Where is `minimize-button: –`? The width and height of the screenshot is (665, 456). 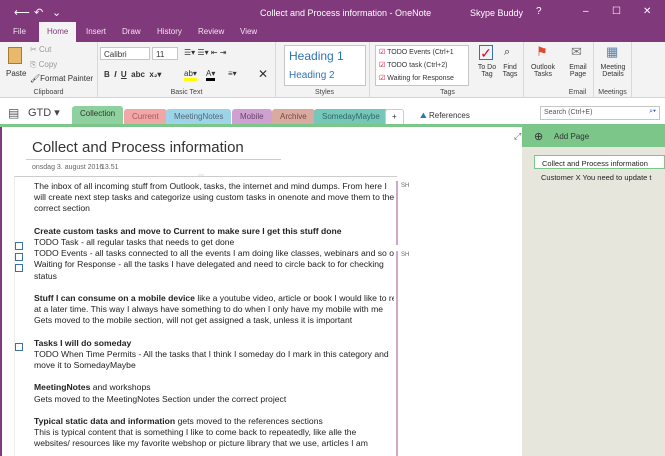
minimize-button: – is located at coordinates (586, 11).